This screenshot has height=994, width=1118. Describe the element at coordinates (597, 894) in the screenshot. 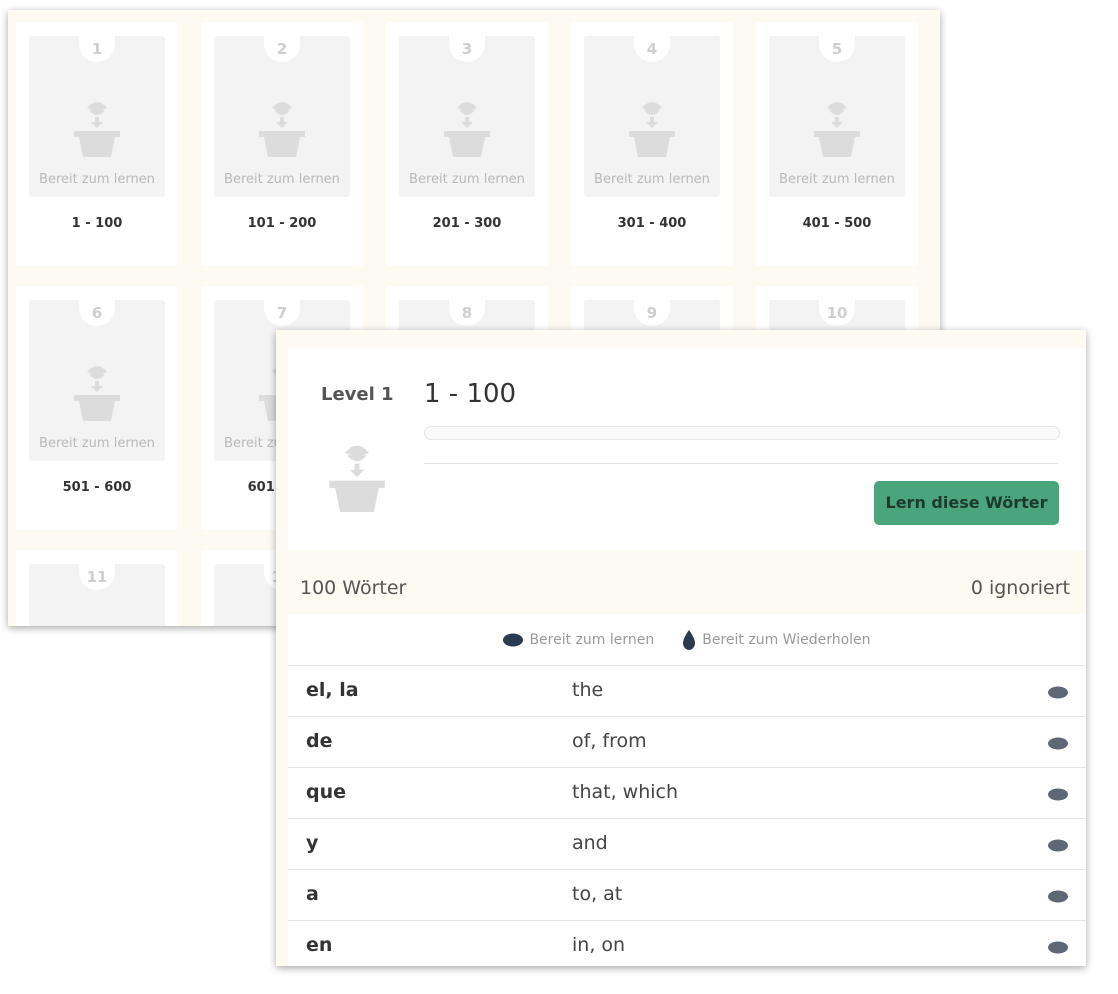

I see `word-definition: to, at` at that location.